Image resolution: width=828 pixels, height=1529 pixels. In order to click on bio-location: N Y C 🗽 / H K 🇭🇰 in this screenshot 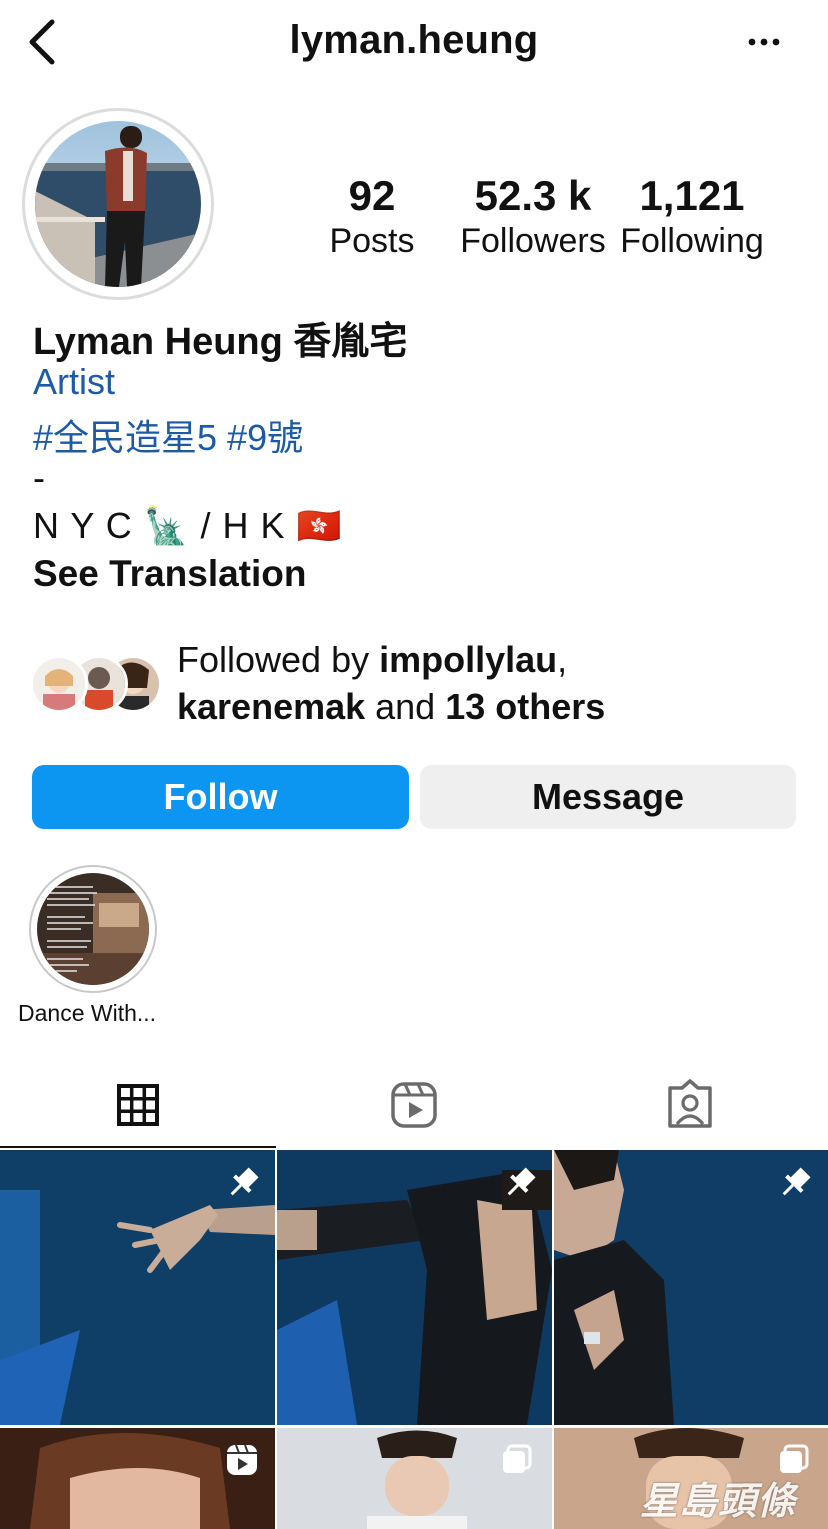, I will do `click(188, 525)`.